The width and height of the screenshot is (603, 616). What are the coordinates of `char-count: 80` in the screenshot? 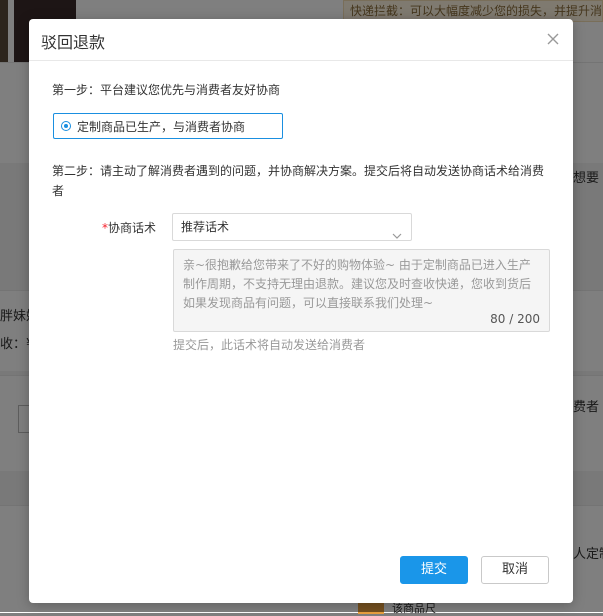 It's located at (498, 319).